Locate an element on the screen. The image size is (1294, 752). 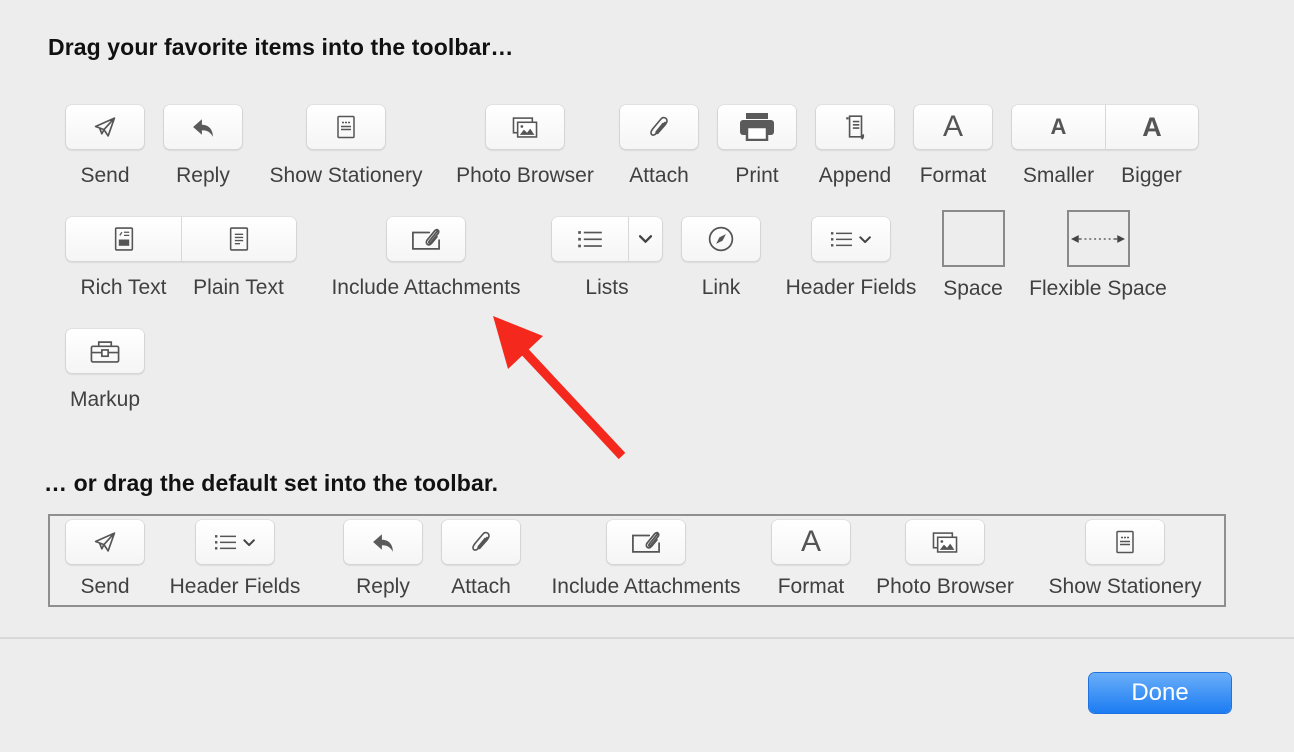
toolbar-item-header-fields: Header Fields is located at coordinates (851, 258).